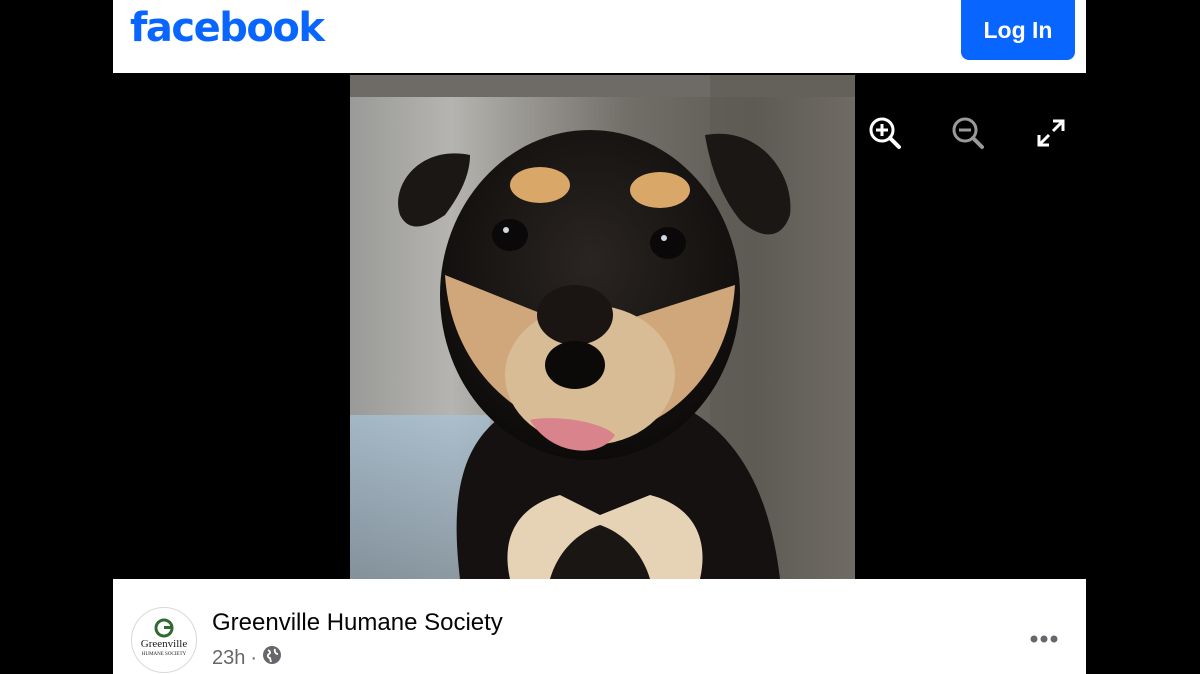  What do you see at coordinates (164, 654) in the screenshot?
I see `avatar-text-subtitle: HUMANE SOCIETY` at bounding box center [164, 654].